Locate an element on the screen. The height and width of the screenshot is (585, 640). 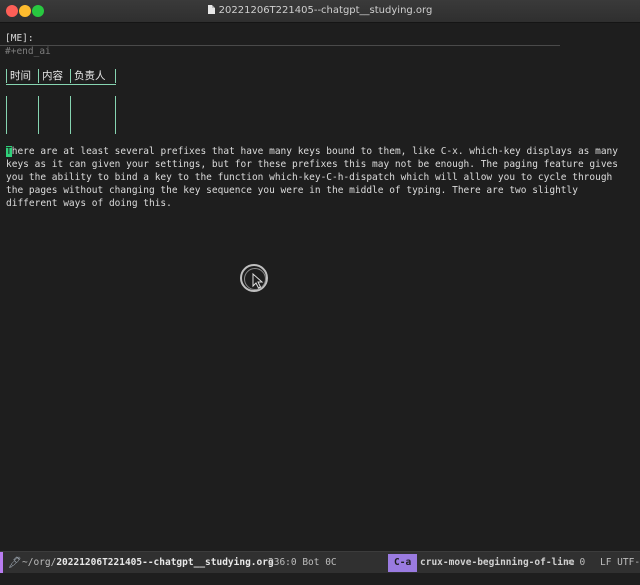
mouse-pointer-icon is located at coordinates (258, 281).